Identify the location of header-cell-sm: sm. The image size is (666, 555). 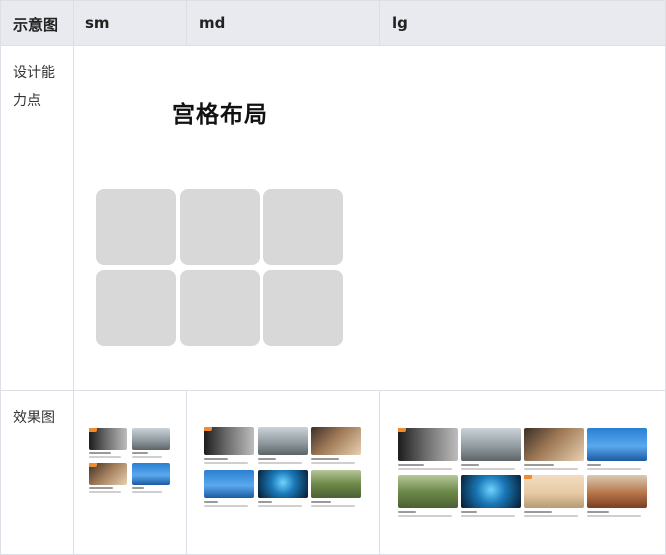
(130, 23).